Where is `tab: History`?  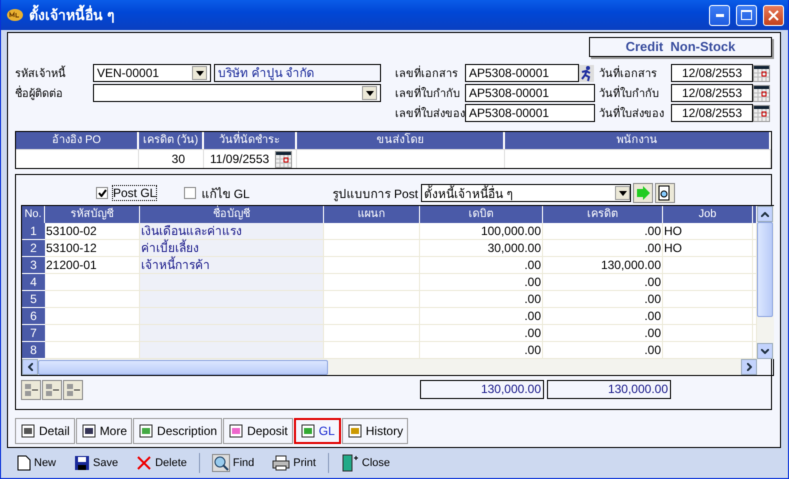 tab: History is located at coordinates (375, 431).